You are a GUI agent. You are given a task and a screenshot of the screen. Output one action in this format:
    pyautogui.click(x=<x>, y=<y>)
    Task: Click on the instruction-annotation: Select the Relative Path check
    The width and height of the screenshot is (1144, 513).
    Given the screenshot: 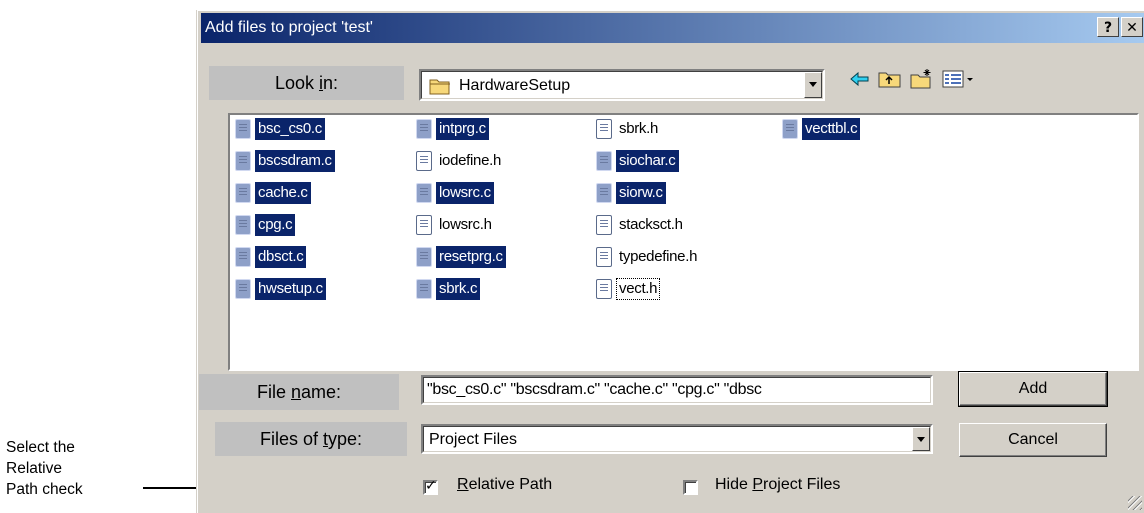 What is the action you would take?
    pyautogui.click(x=71, y=468)
    